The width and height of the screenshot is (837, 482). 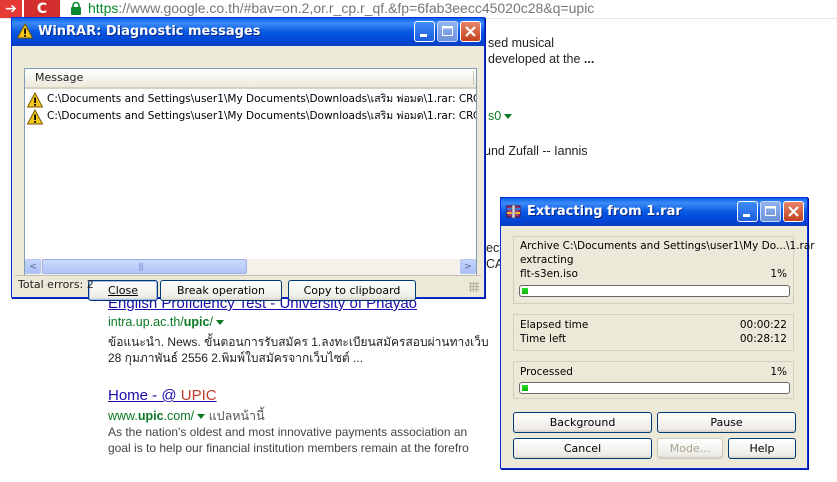 What do you see at coordinates (547, 260) in the screenshot?
I see `current-action: extracting` at bounding box center [547, 260].